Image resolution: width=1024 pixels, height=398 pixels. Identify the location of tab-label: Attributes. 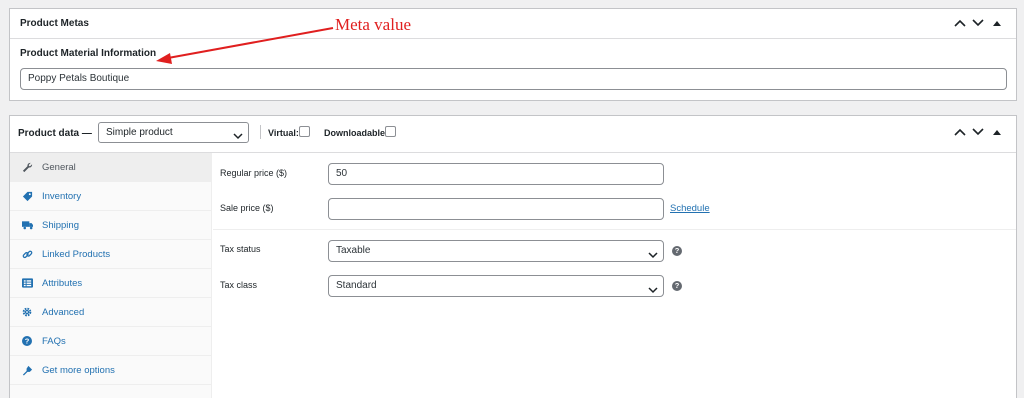
(62, 283).